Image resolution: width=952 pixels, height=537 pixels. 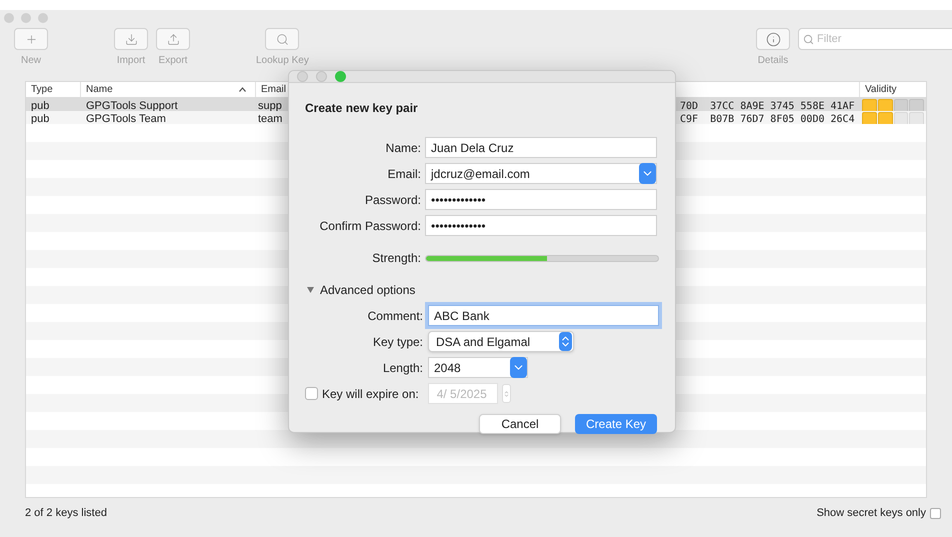 What do you see at coordinates (829, 39) in the screenshot?
I see `filter-placeholder: Filter` at bounding box center [829, 39].